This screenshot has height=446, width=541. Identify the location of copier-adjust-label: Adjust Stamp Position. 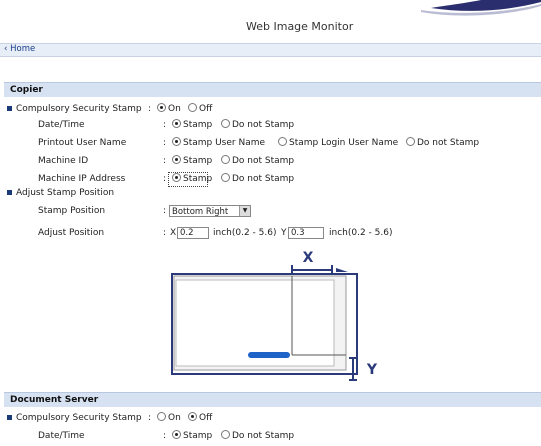
(65, 193).